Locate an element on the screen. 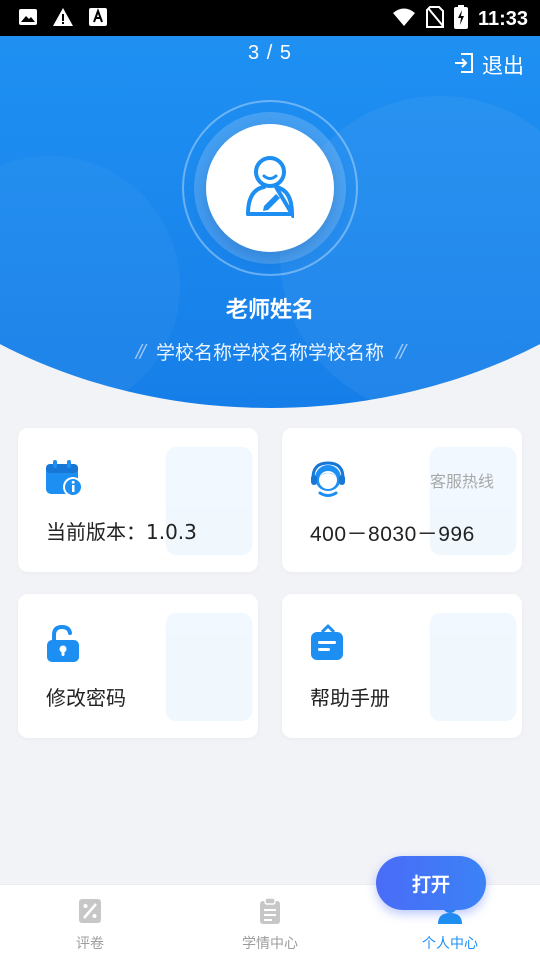  nav-item-learning-center: 学情中心 is located at coordinates (270, 922).